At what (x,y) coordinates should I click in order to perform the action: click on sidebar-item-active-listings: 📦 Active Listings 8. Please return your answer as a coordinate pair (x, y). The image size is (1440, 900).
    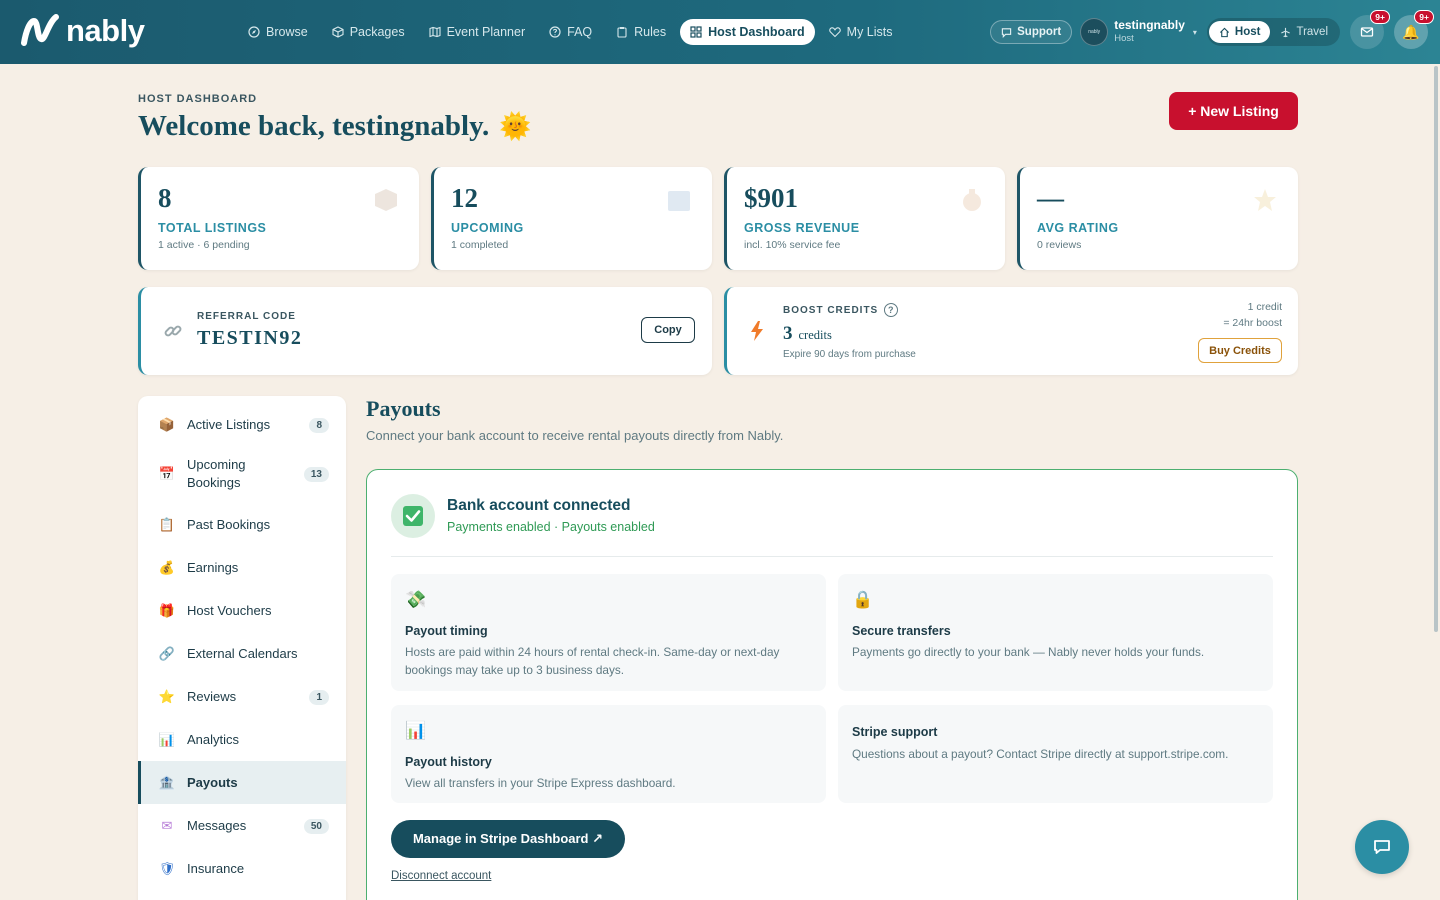
    Looking at the image, I should click on (242, 425).